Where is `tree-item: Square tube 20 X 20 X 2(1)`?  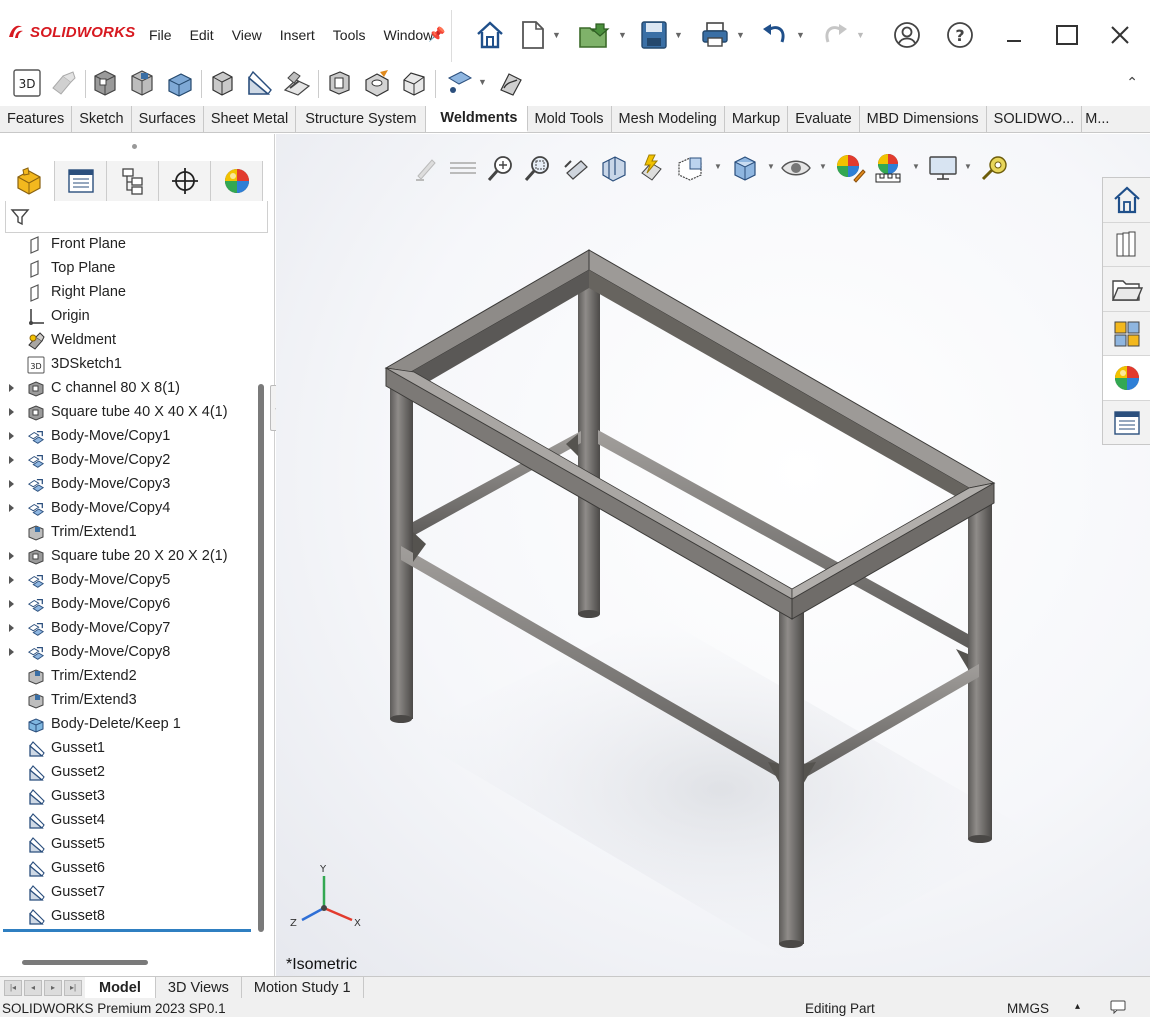 tree-item: Square tube 20 X 20 X 2(1) is located at coordinates (128, 557).